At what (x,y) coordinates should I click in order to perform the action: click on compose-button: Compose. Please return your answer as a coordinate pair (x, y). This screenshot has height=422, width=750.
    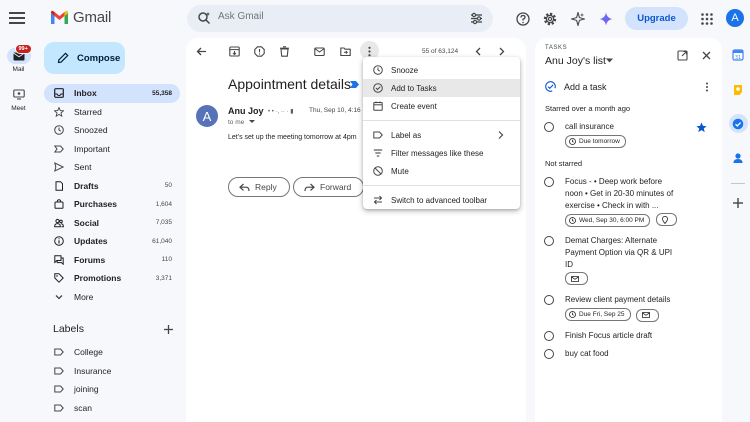
    Looking at the image, I should click on (84, 58).